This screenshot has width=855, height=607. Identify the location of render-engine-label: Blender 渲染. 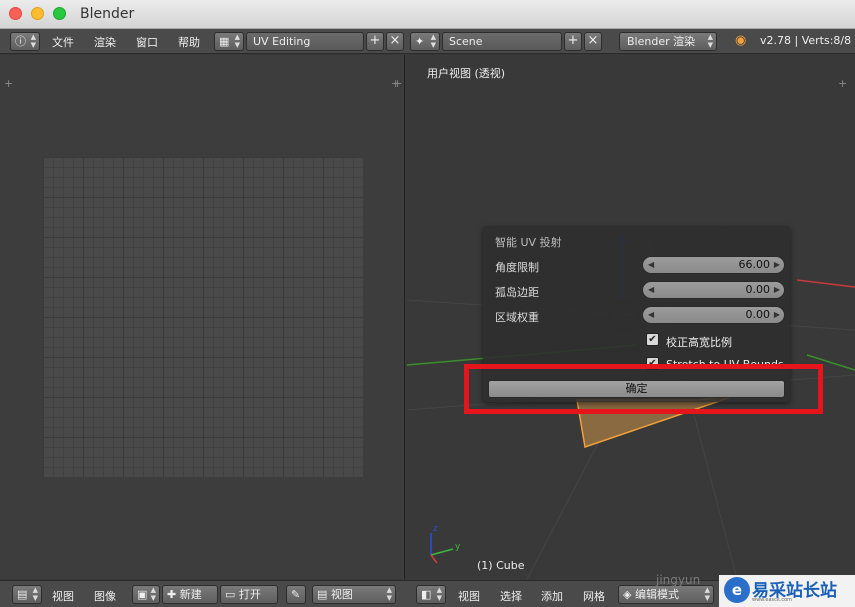
(661, 41).